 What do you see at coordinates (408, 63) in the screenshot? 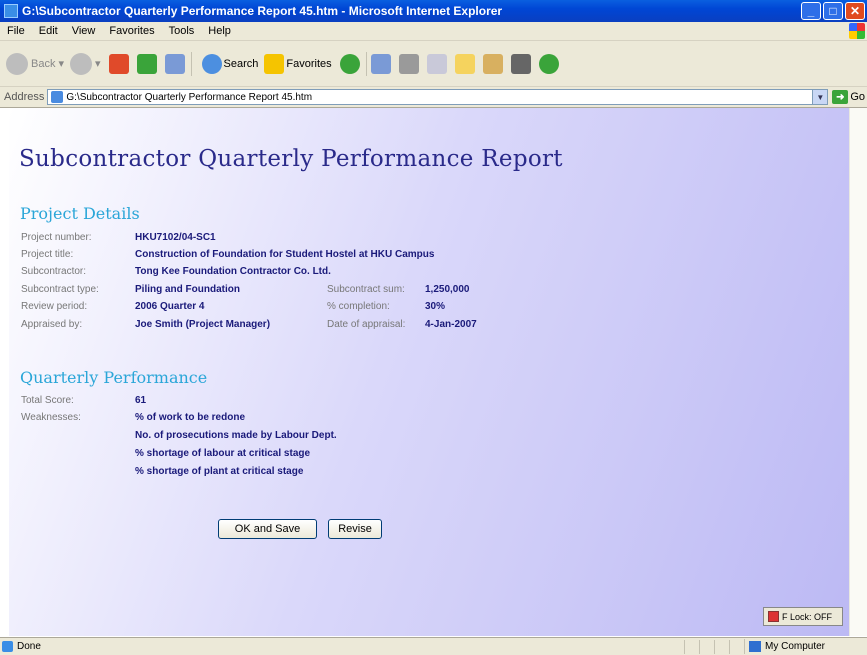
I see `print-icon` at bounding box center [408, 63].